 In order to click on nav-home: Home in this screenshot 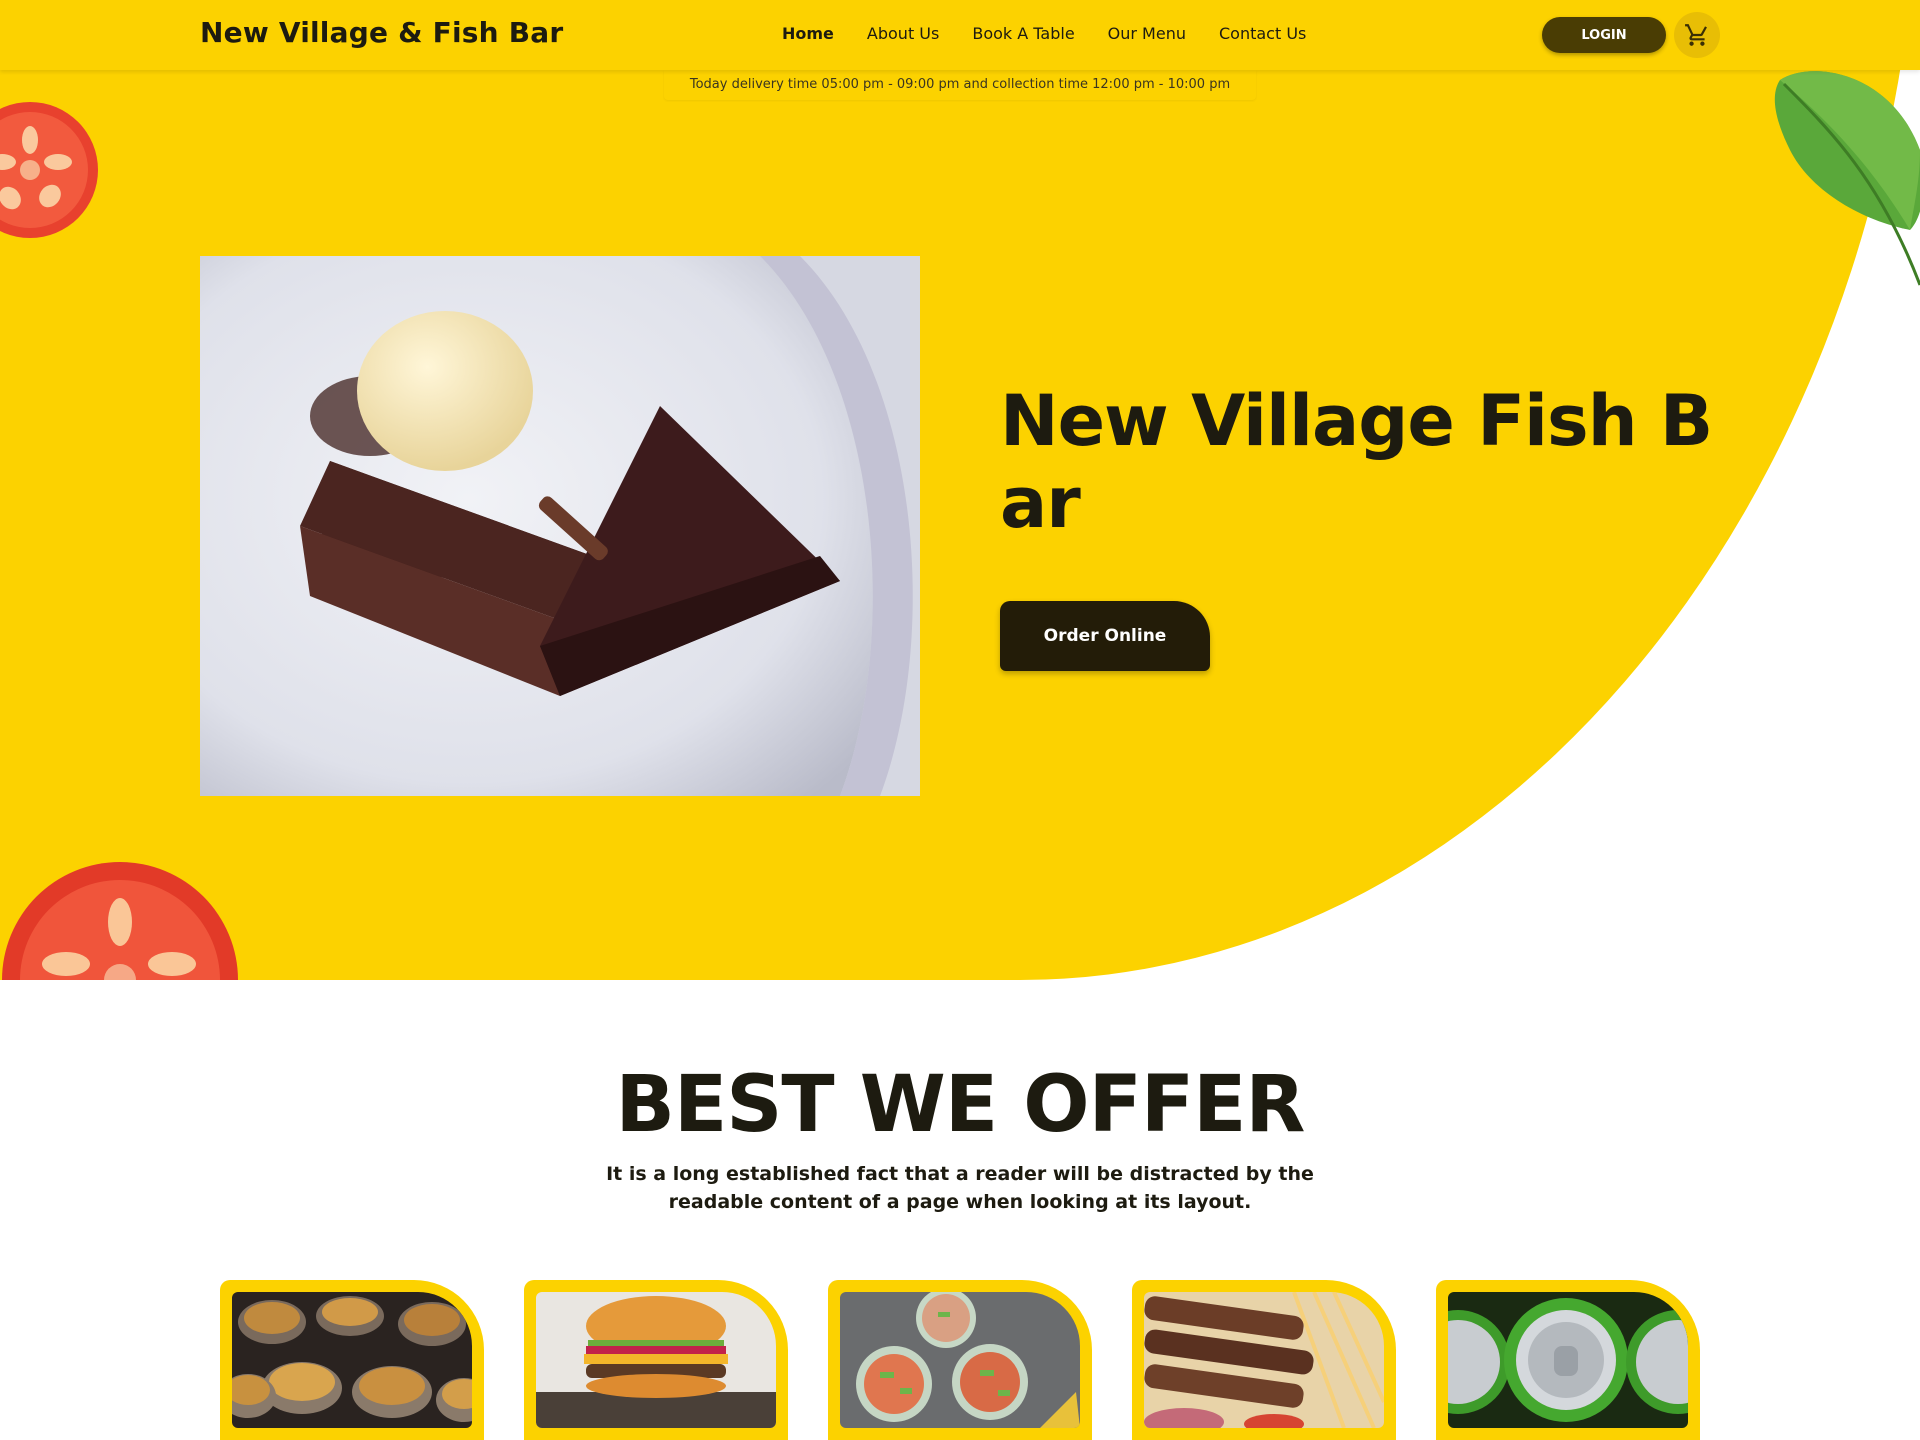, I will do `click(808, 33)`.